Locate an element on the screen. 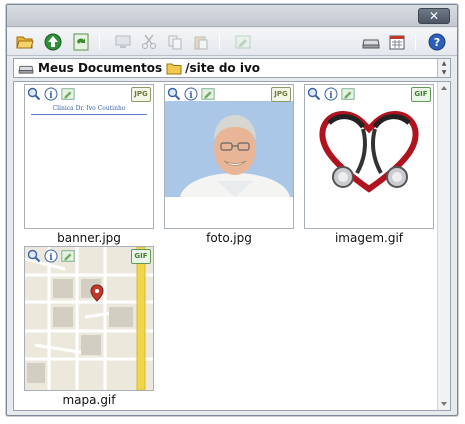 The image size is (465, 424). thumbnail: i JPG Clínica Dr. Ivo Coutinho is located at coordinates (89, 156).